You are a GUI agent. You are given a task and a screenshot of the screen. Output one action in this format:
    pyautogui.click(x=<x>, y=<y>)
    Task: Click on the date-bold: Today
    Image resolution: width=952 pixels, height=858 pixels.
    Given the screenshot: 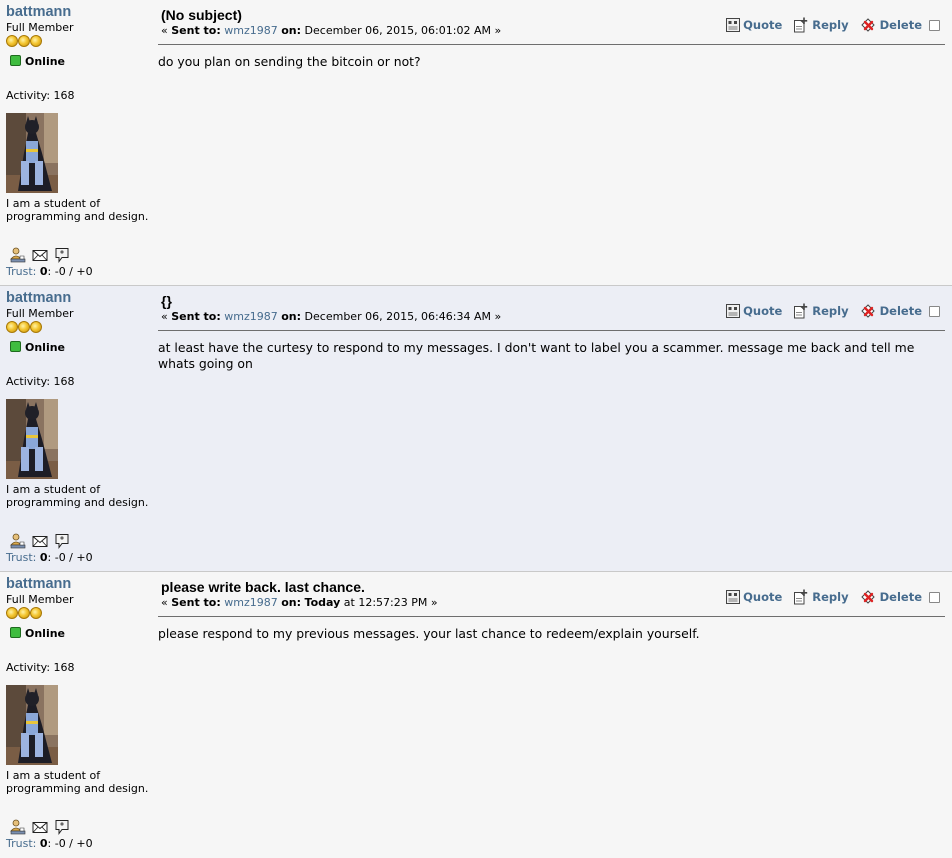 What is the action you would take?
    pyautogui.click(x=322, y=602)
    